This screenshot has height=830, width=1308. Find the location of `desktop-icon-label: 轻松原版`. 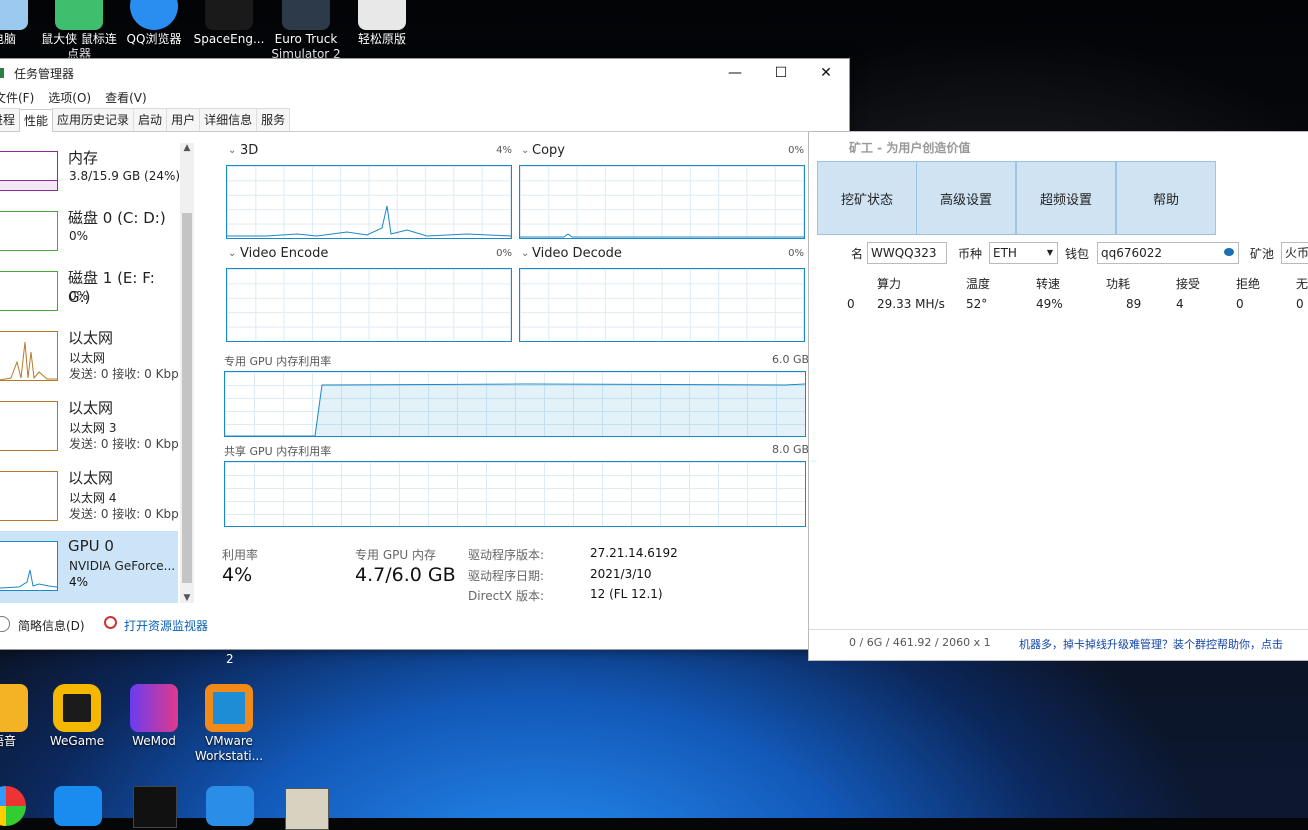

desktop-icon-label: 轻松原版 is located at coordinates (381, 39).